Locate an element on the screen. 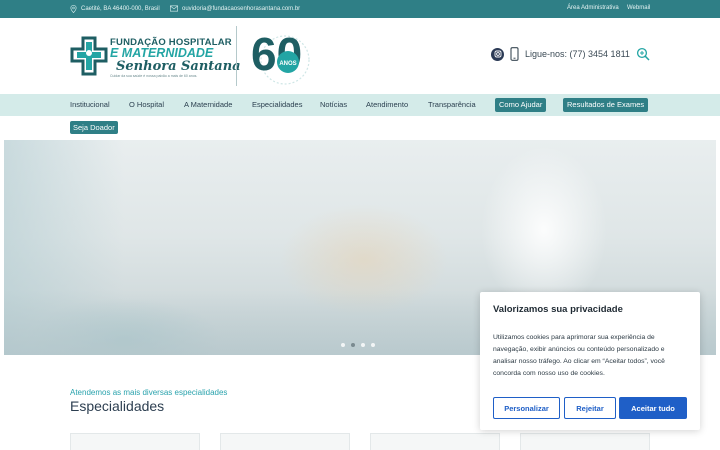 The height and width of the screenshot is (450, 720). admin-link: Área Administrativa is located at coordinates (593, 8).